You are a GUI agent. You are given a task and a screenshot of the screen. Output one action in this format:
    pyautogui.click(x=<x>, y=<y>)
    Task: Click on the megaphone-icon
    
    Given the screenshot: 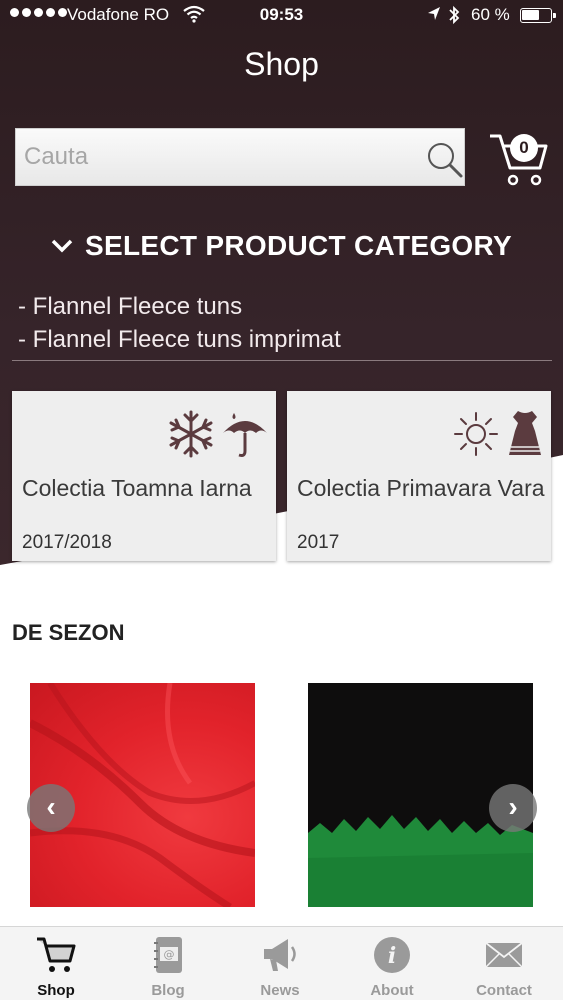 What is the action you would take?
    pyautogui.click(x=280, y=955)
    